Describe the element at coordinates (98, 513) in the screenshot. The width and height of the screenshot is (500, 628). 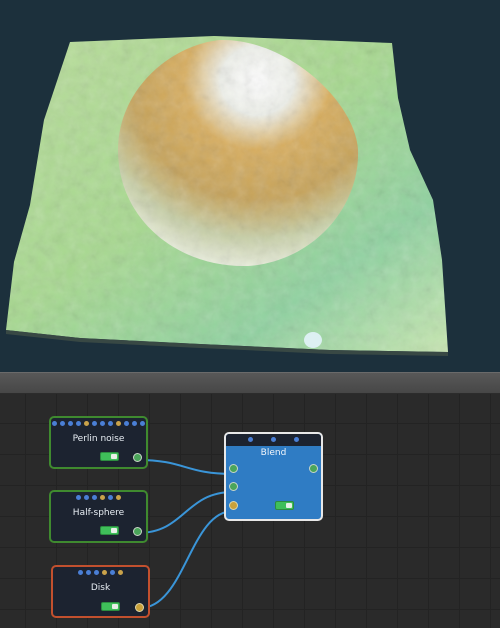
I see `node-title: Half-sphere` at that location.